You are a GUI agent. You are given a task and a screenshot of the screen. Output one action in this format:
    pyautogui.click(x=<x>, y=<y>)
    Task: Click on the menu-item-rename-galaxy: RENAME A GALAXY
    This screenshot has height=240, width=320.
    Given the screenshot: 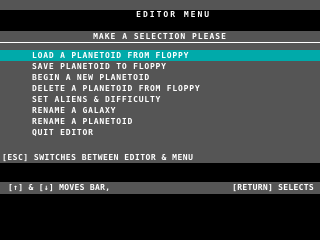 What is the action you would take?
    pyautogui.click(x=160, y=110)
    